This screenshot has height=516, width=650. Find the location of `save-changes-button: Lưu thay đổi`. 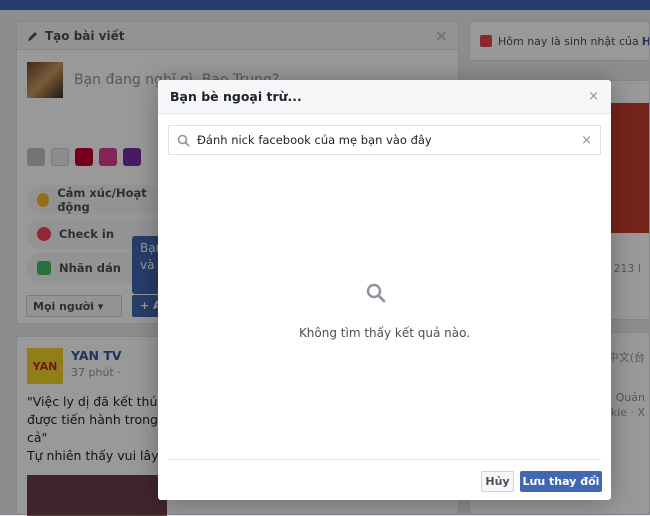

save-changes-button: Lưu thay đổi is located at coordinates (561, 481).